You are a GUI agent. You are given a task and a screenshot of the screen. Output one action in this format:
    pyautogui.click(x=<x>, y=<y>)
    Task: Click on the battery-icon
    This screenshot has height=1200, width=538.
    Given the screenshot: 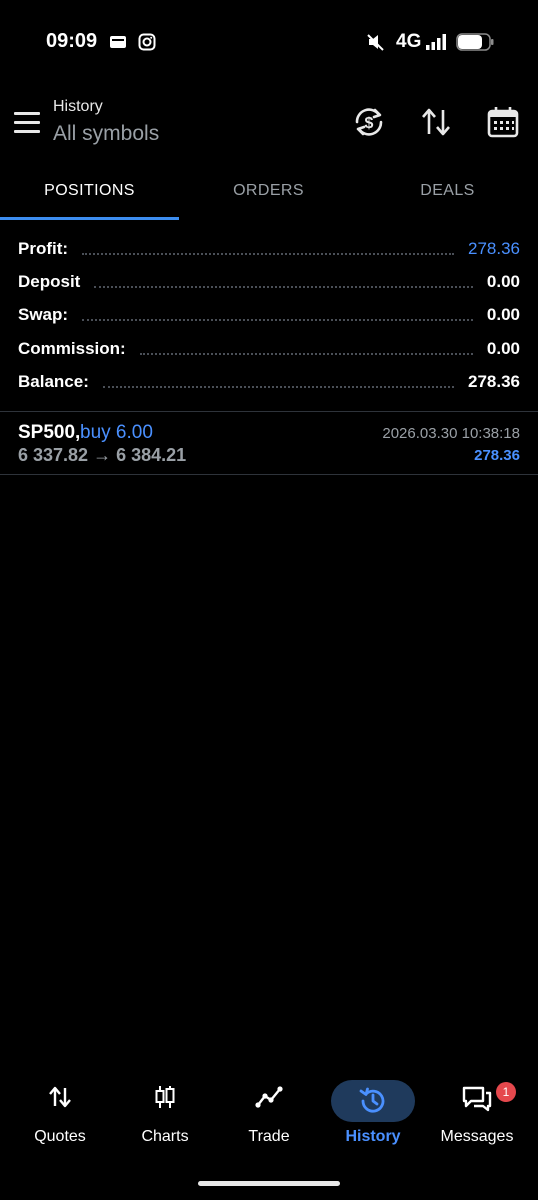 What is the action you would take?
    pyautogui.click(x=475, y=42)
    